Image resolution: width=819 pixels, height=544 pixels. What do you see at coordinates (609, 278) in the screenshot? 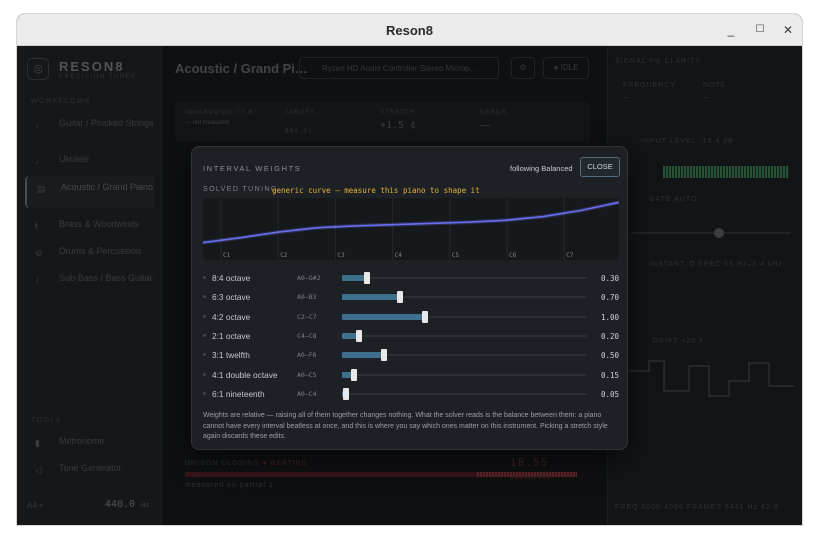
I see `weight-value: 0.30` at bounding box center [609, 278].